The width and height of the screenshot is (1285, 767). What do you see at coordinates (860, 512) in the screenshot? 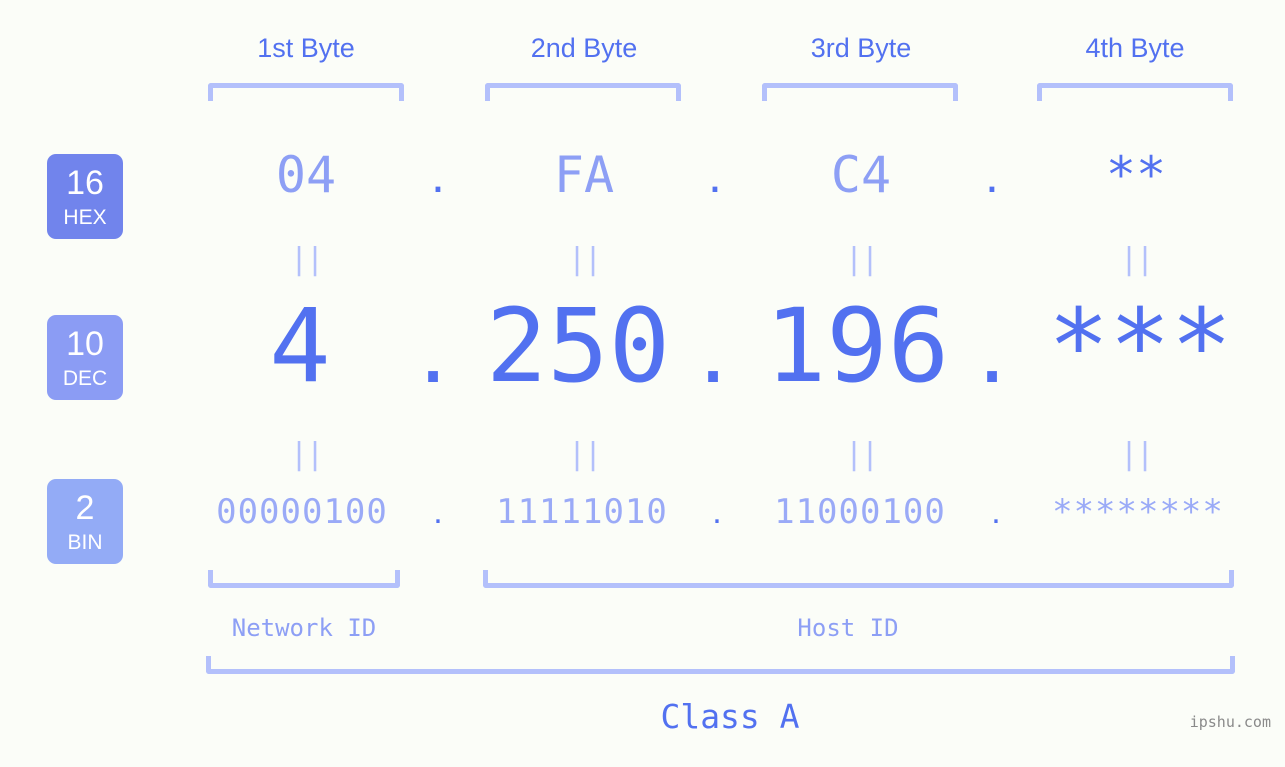
I see `bin-octet-3: 11000100` at bounding box center [860, 512].